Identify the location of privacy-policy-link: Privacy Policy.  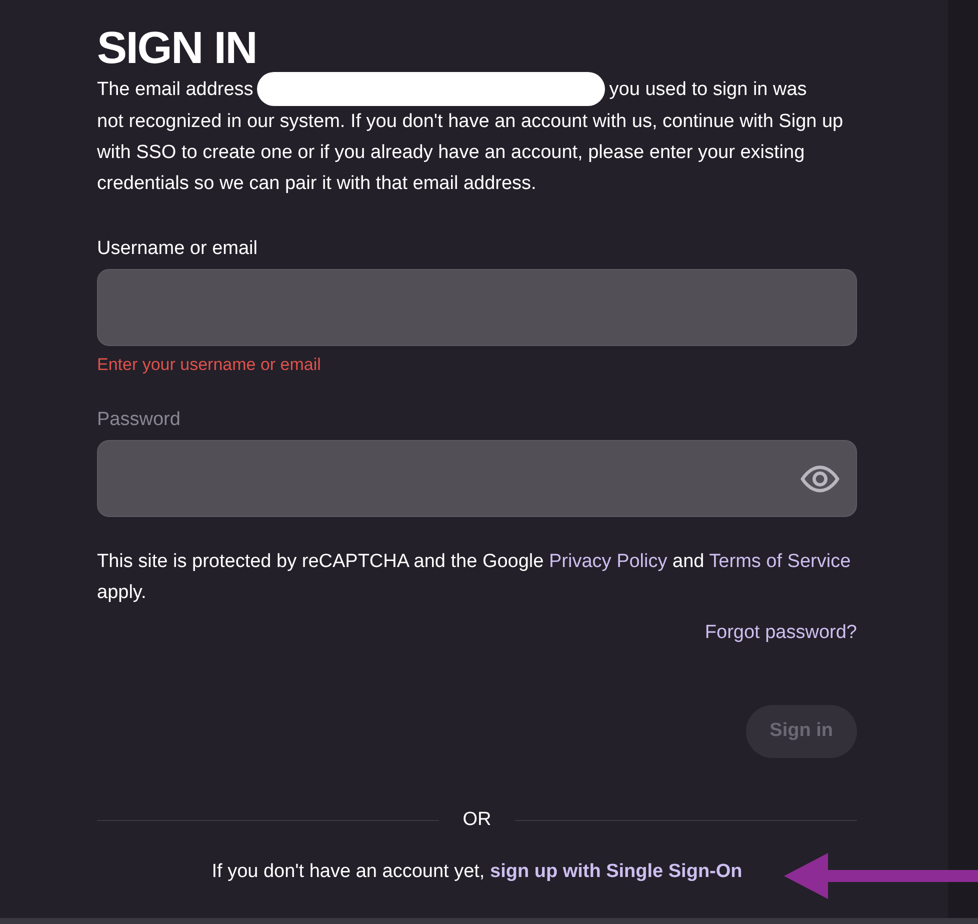
(608, 561).